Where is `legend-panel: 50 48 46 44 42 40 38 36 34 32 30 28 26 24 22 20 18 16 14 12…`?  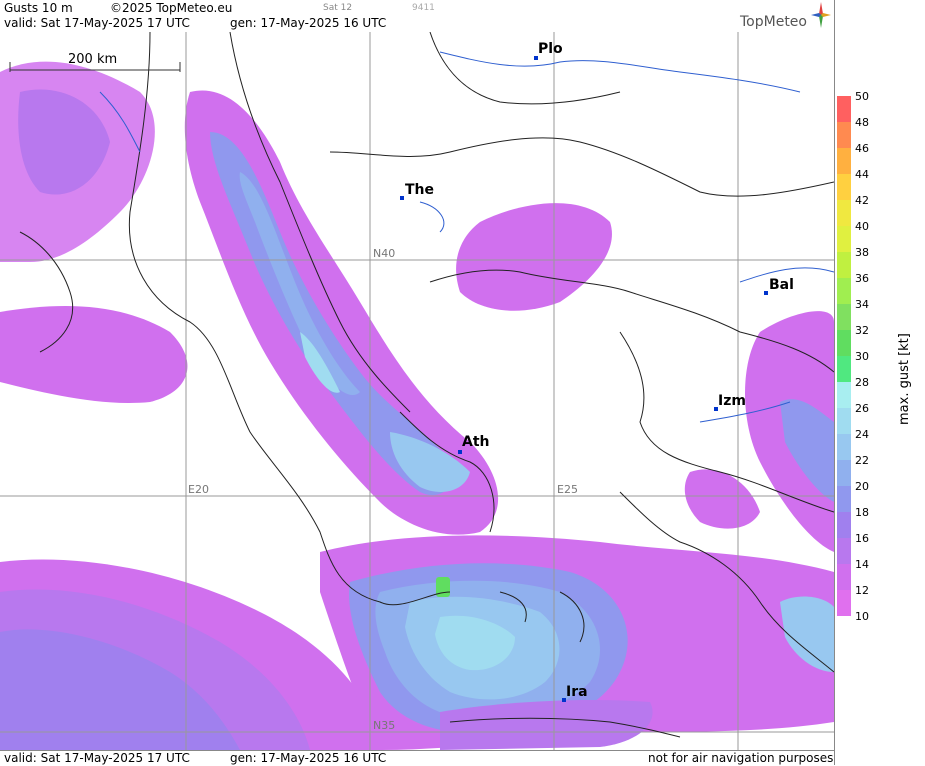 legend-panel: 50 48 46 44 42 40 38 36 34 32 30 28 26 24 22 20 18 16 14 12… is located at coordinates (879, 382).